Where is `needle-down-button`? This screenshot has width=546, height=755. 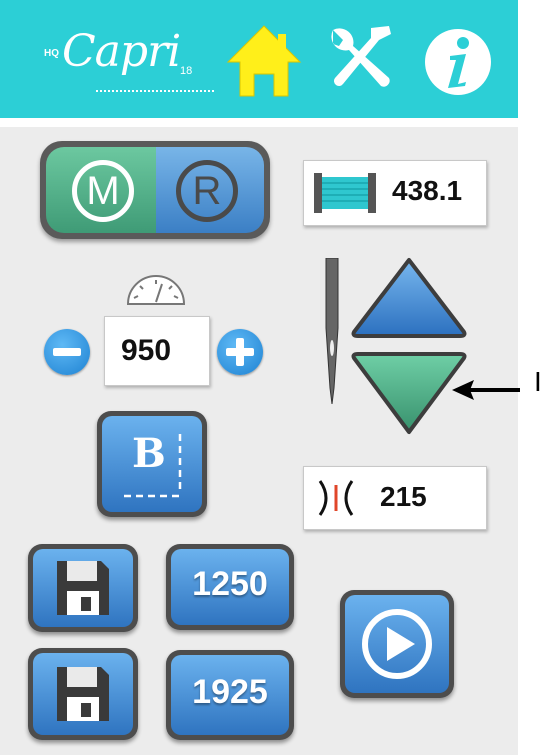 needle-down-button is located at coordinates (409, 393).